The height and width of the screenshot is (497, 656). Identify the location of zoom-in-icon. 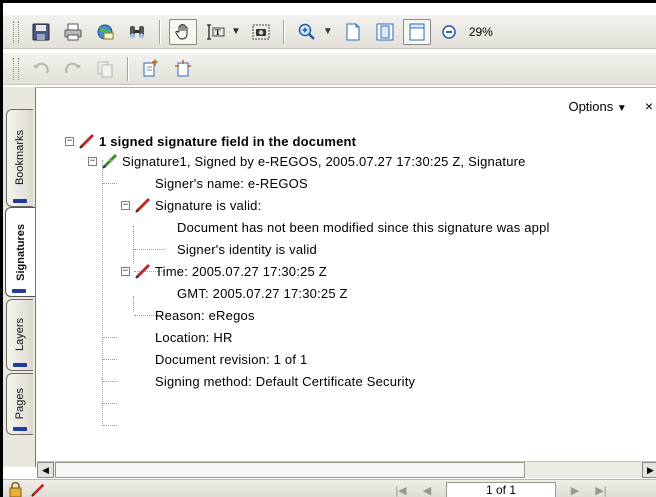
(306, 31).